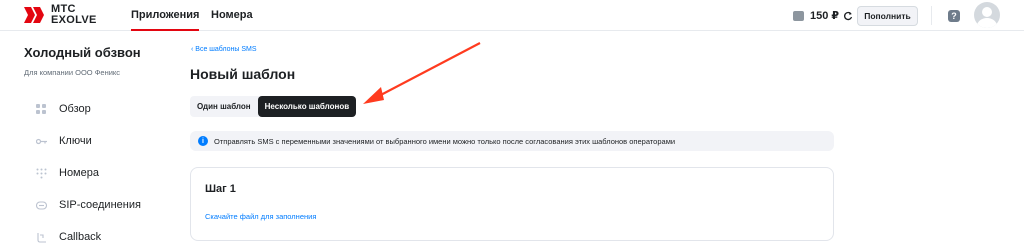 This screenshot has height=249, width=1024. I want to click on logo-text: МТС EXOLVE, so click(74, 14).